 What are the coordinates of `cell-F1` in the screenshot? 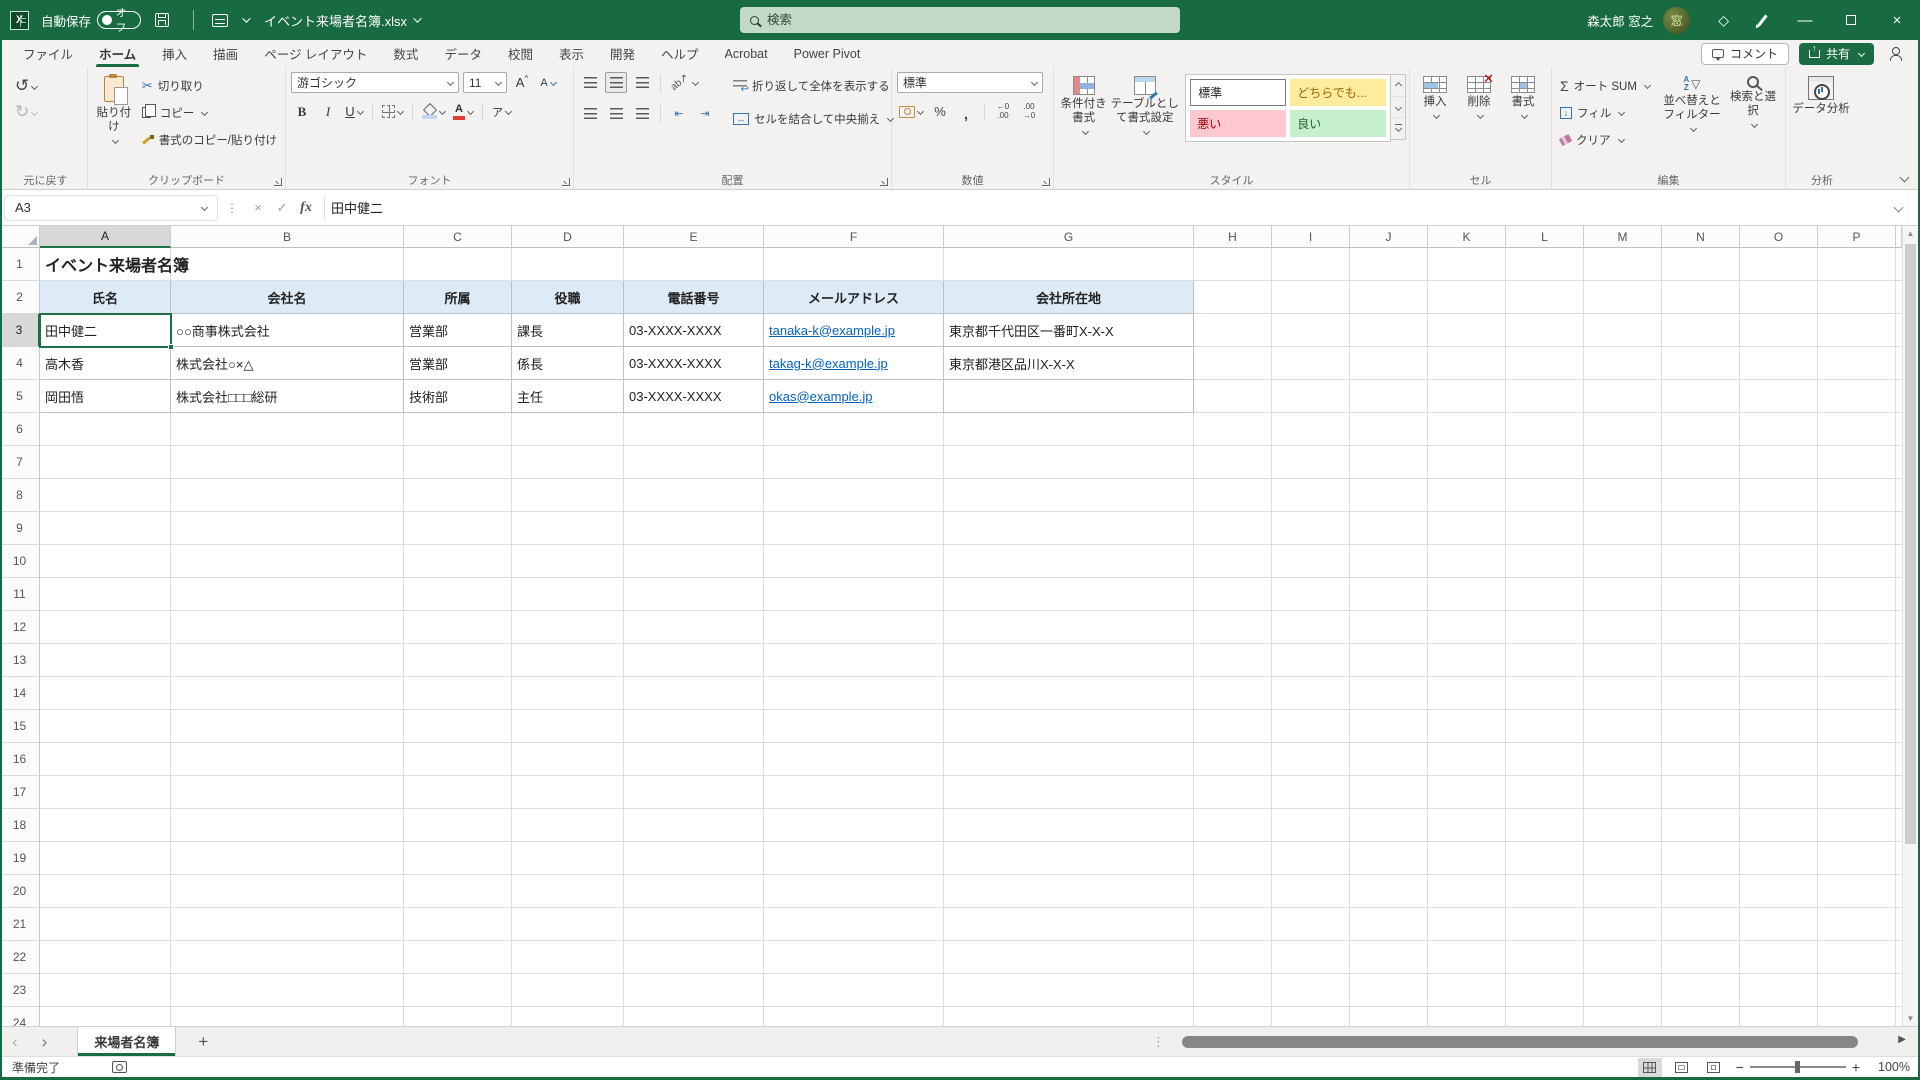 It's located at (854, 264).